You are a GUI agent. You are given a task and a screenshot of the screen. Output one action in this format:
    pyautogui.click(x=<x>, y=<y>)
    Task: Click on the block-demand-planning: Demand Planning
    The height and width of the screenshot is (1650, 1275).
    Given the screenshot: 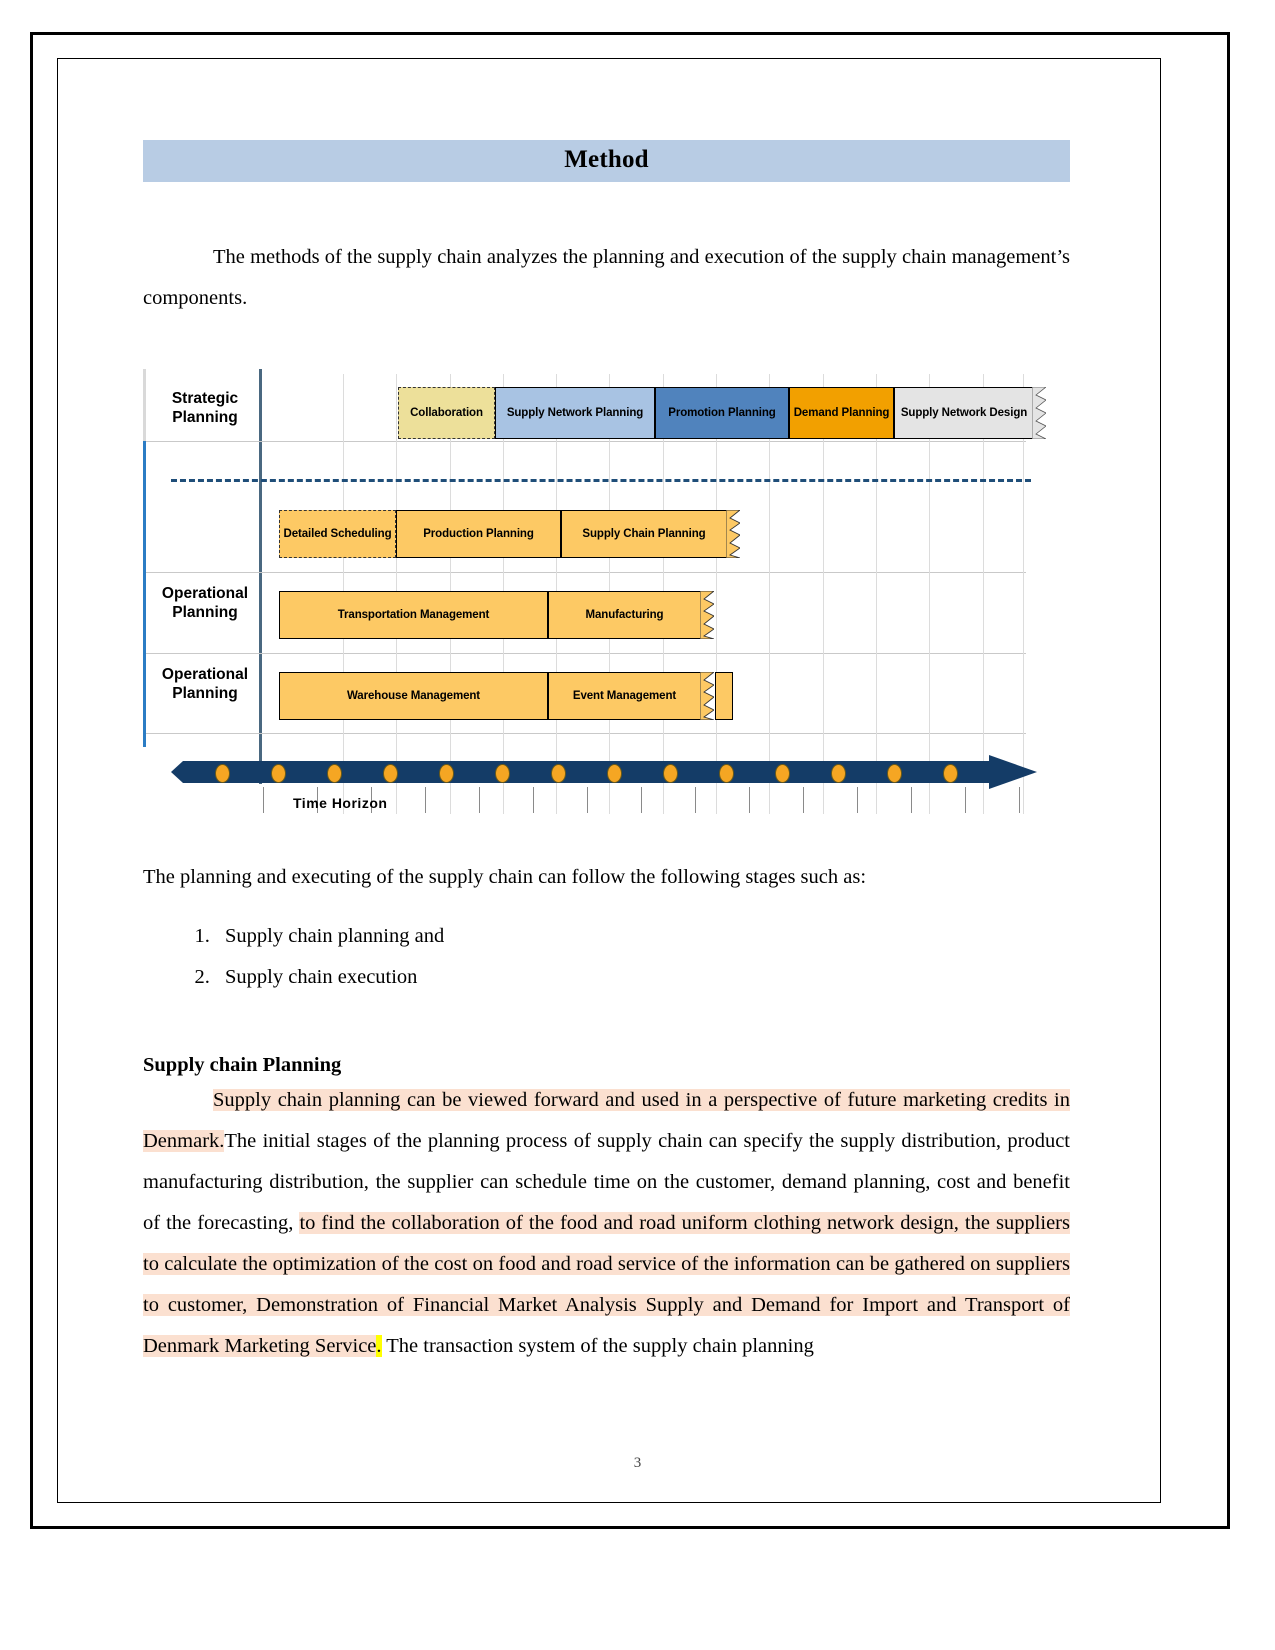 What is the action you would take?
    pyautogui.click(x=841, y=413)
    